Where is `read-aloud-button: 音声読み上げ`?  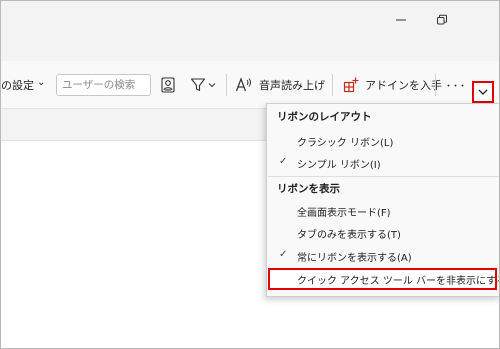 read-aloud-button: 音声読み上げ is located at coordinates (280, 85).